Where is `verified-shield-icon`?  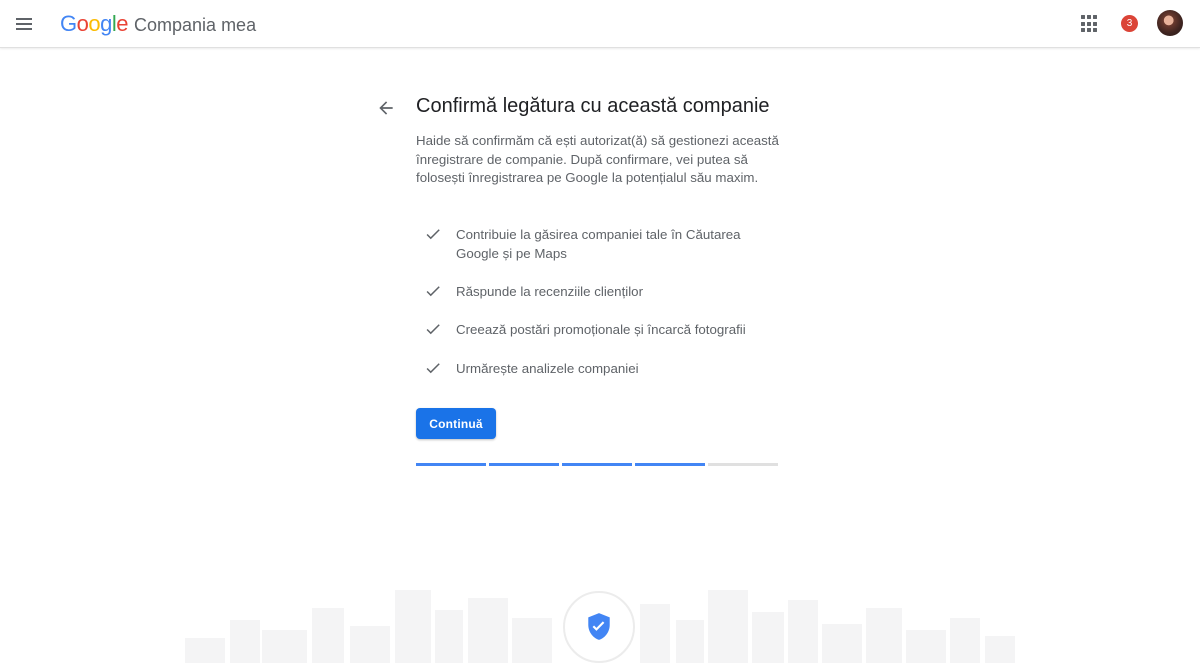
verified-shield-icon is located at coordinates (599, 626).